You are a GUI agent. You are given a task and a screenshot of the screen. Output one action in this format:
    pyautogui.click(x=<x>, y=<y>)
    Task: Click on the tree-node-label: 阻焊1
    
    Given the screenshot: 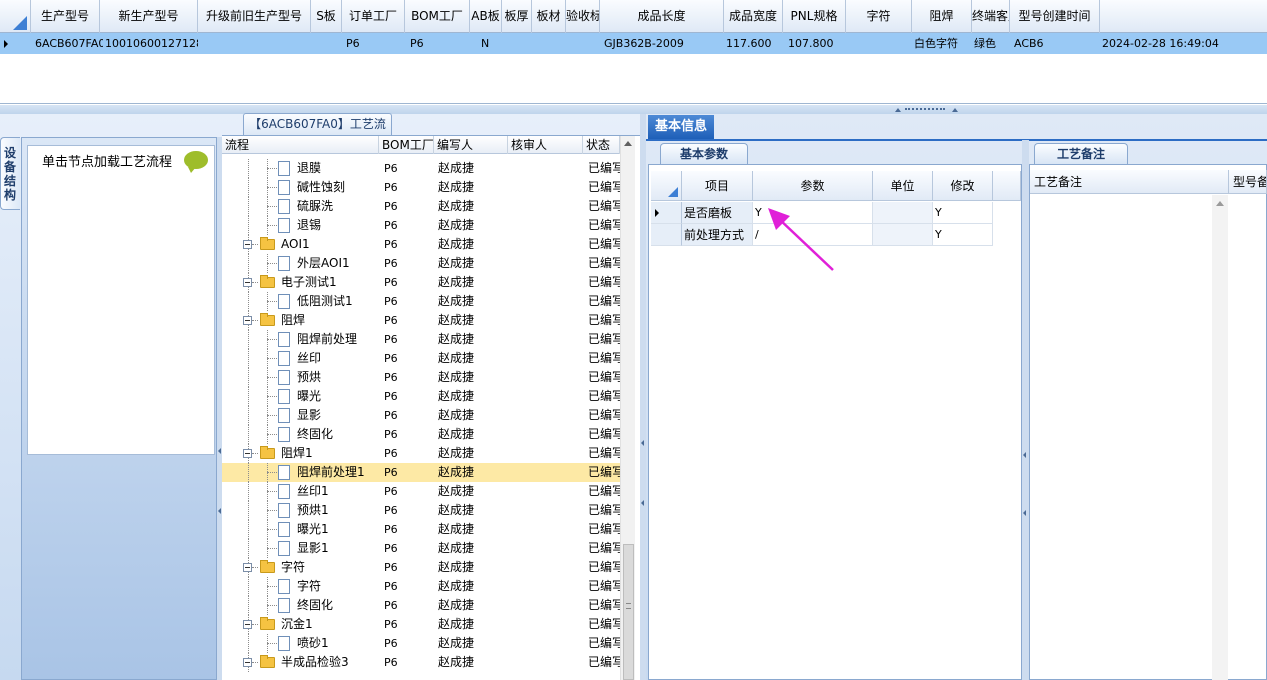 What is the action you would take?
    pyautogui.click(x=297, y=453)
    